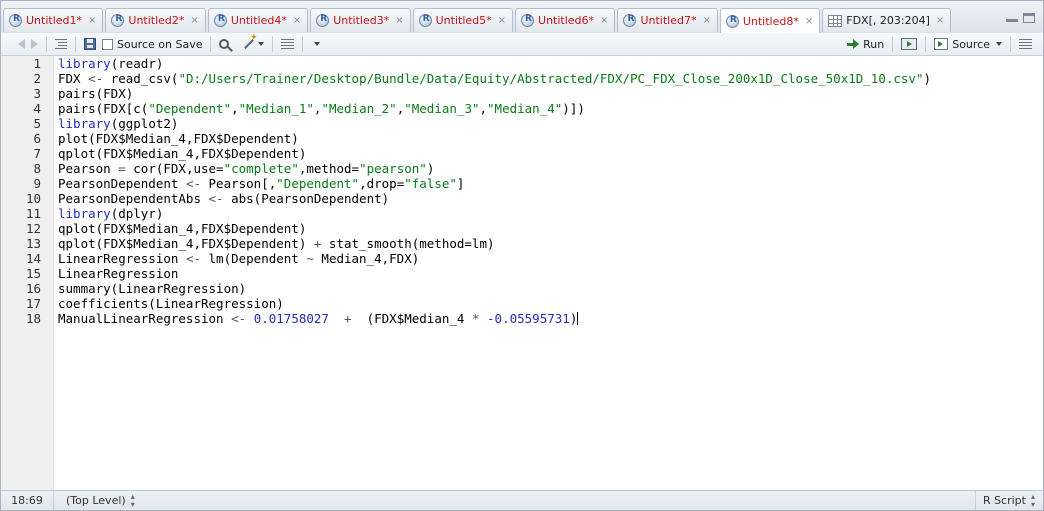  I want to click on tab-4: Untitled3* ×, so click(360, 20).